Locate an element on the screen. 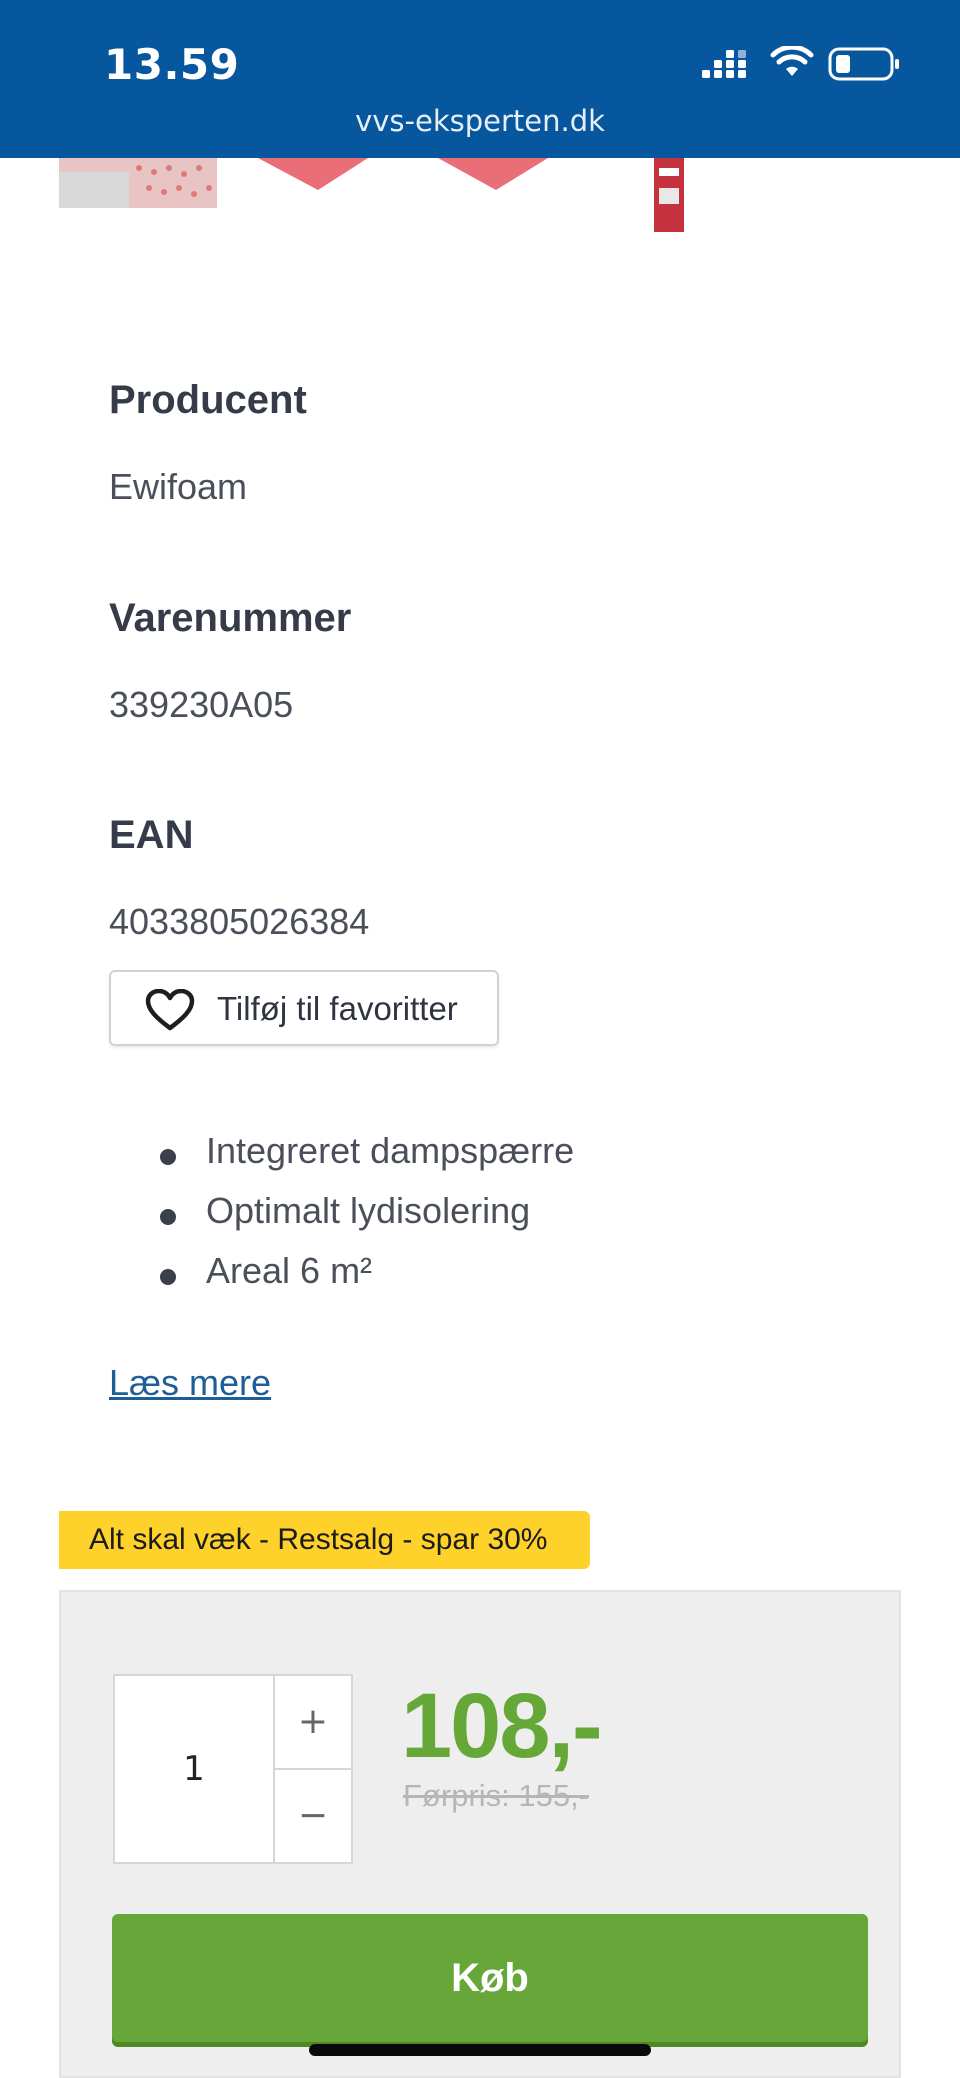  list-item: Integreret dampspærre is located at coordinates (367, 1160).